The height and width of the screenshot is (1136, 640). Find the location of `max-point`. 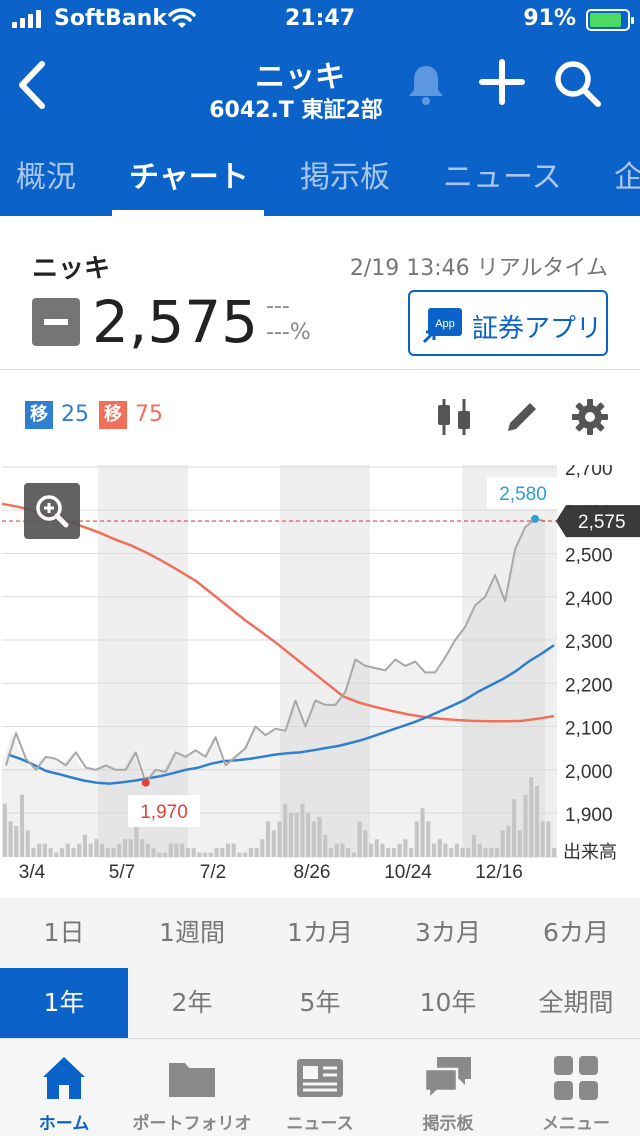

max-point is located at coordinates (535, 518).